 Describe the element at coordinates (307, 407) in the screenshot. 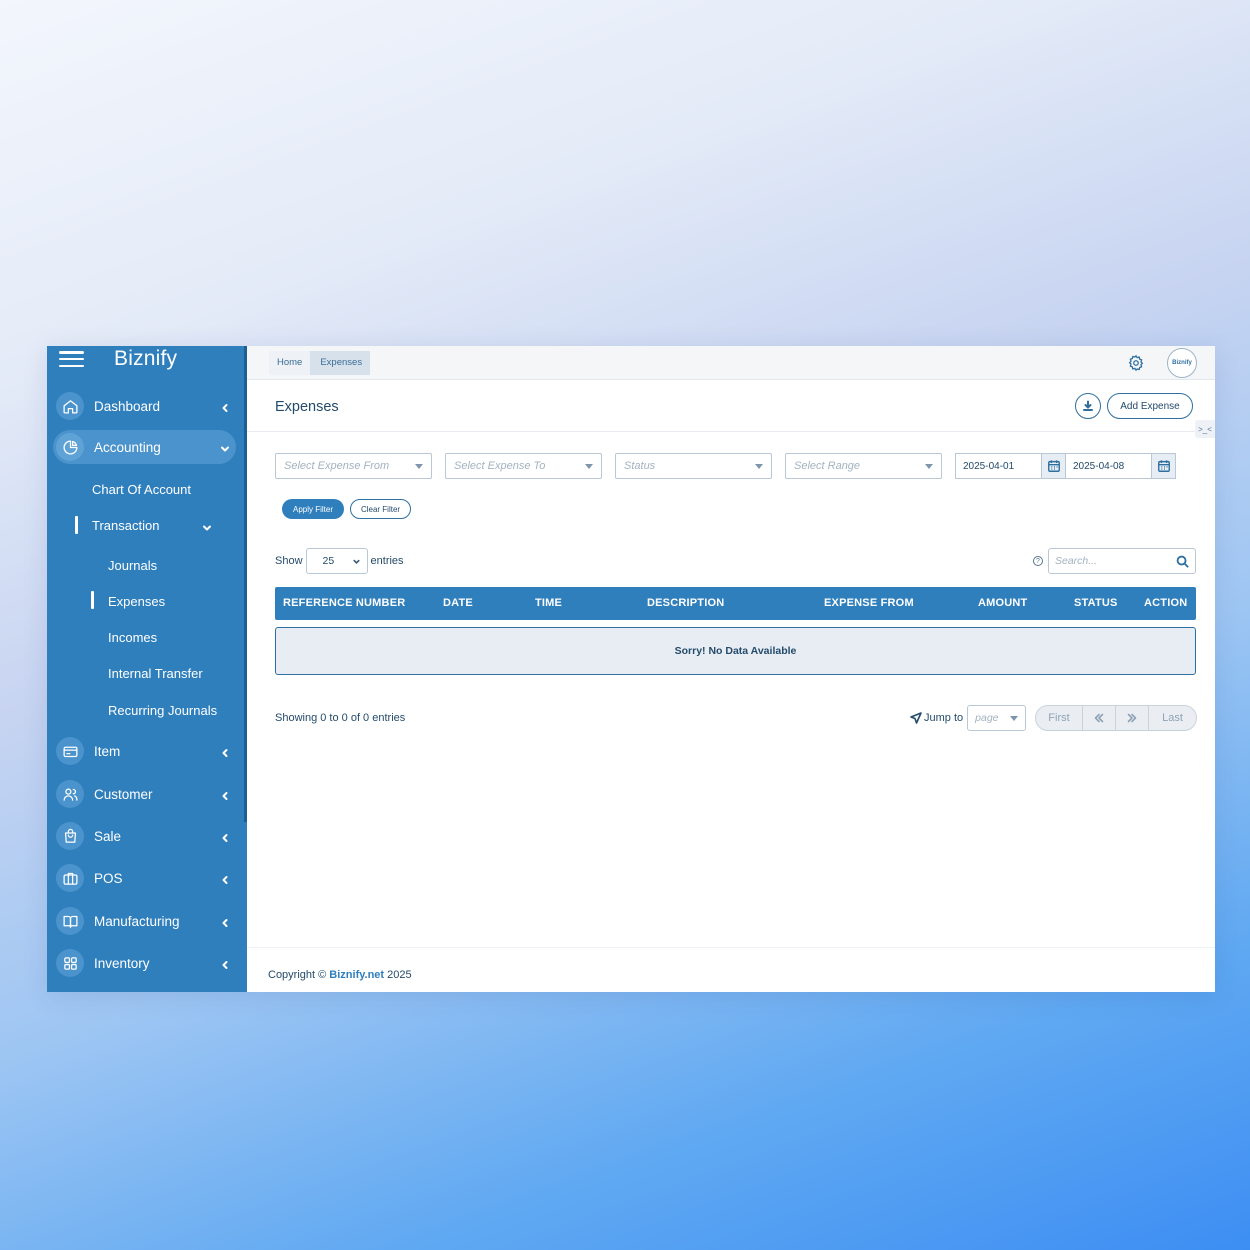

I see `page-title: Expenses` at that location.